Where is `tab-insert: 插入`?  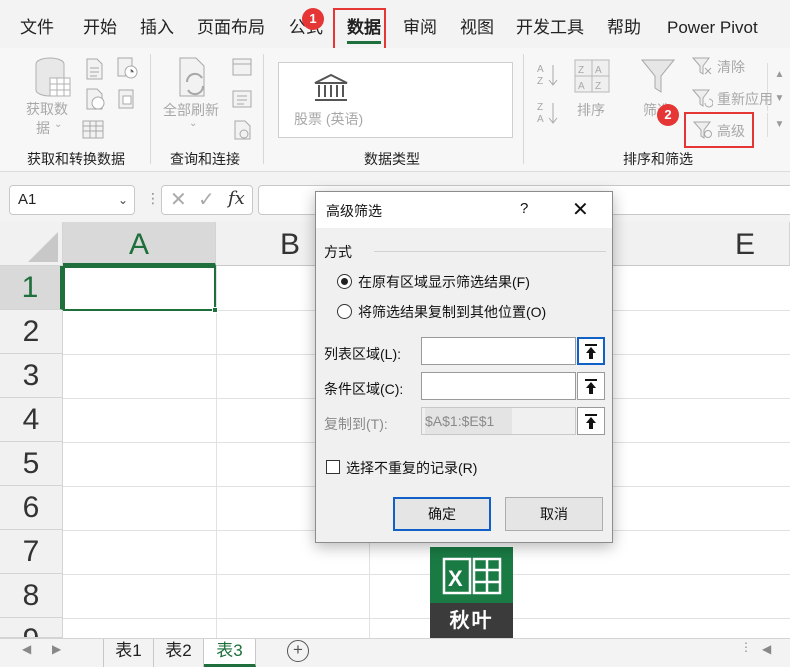
tab-insert: 插入 is located at coordinates (157, 28).